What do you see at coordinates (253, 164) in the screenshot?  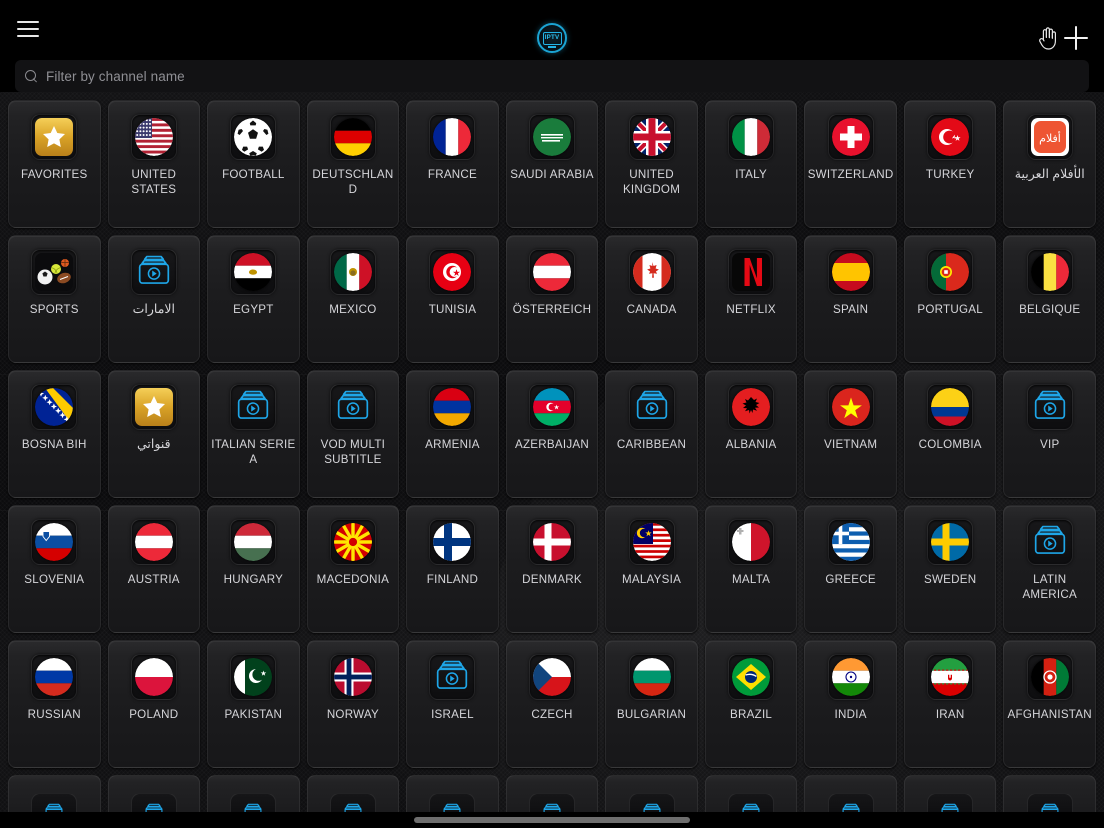 I see `channel-tile: FOOTBALL` at bounding box center [253, 164].